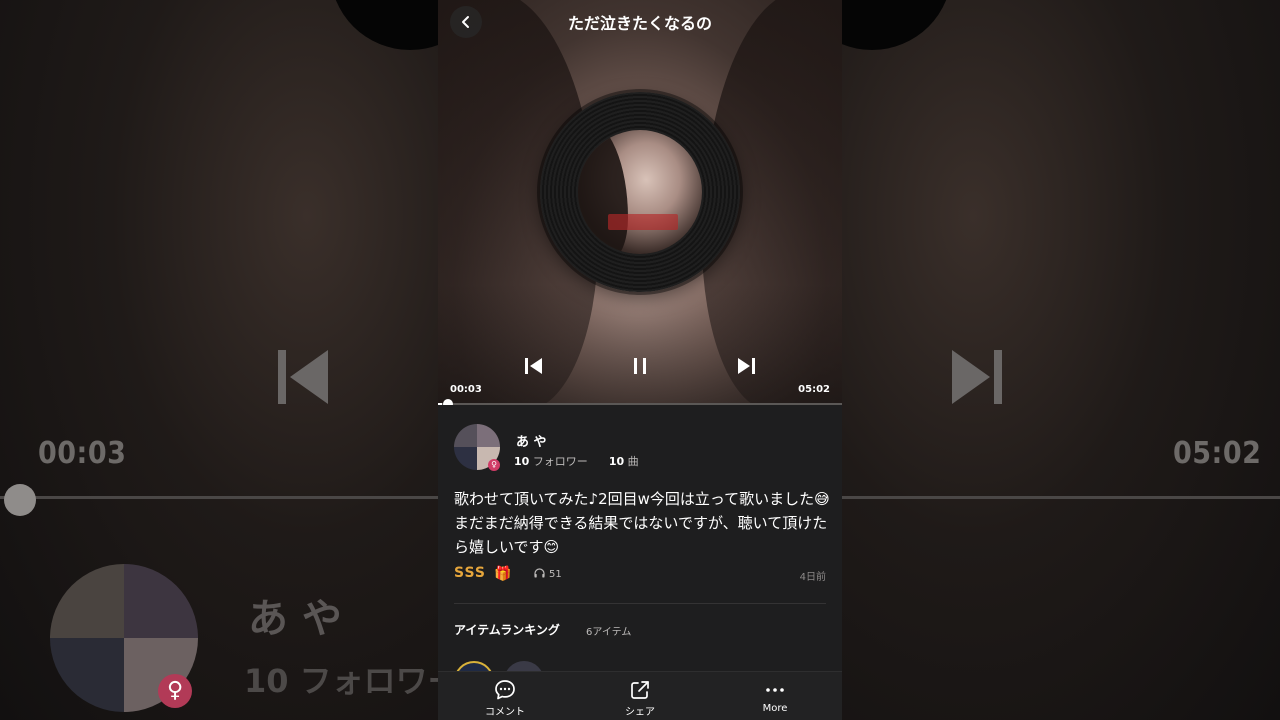 Image resolution: width=1280 pixels, height=720 pixels. Describe the element at coordinates (548, 574) in the screenshot. I see `listen-count: 51` at that location.